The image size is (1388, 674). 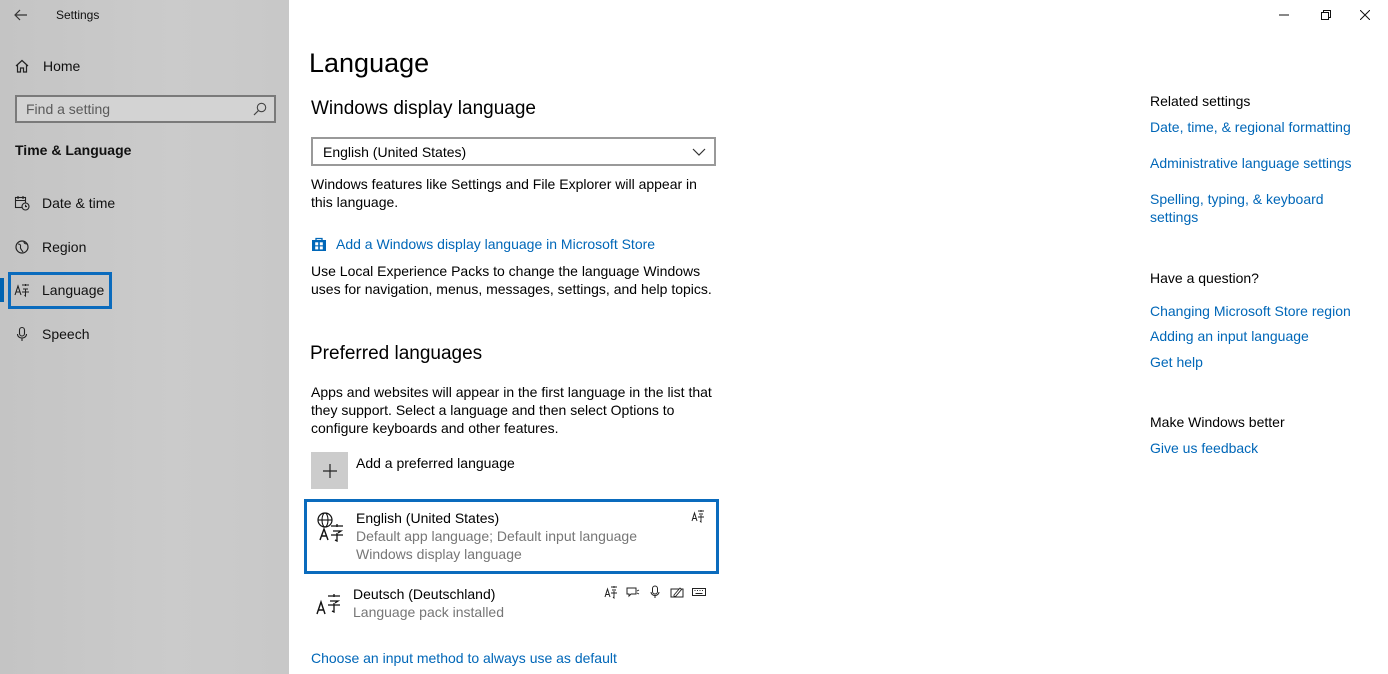 What do you see at coordinates (1255, 448) in the screenshot?
I see `feedback-link: Give us feedback` at bounding box center [1255, 448].